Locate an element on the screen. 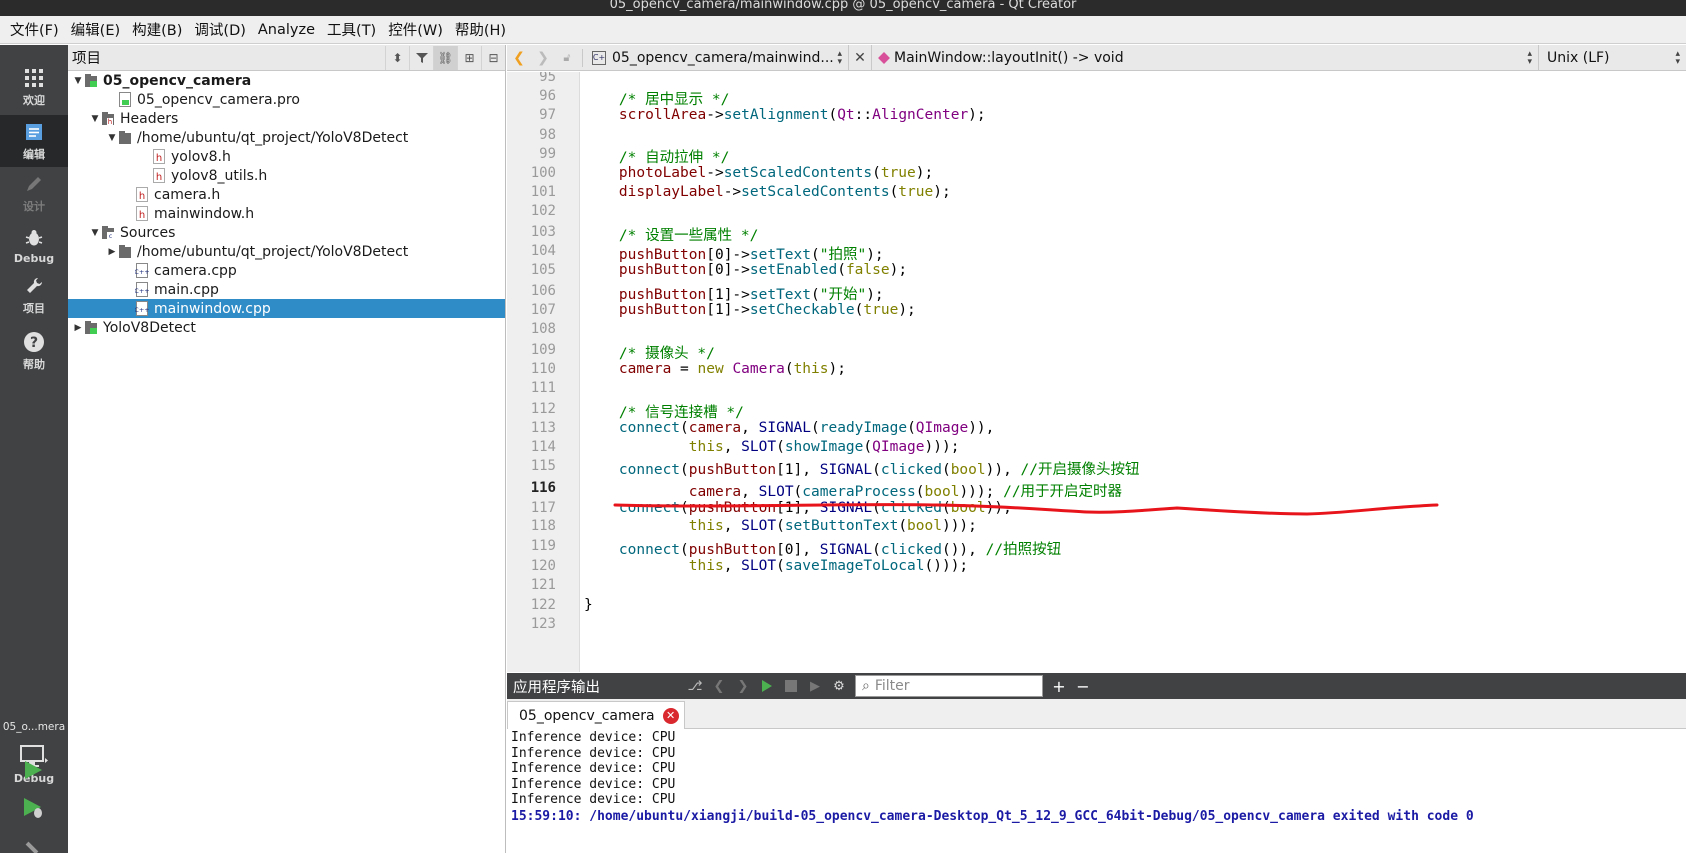  tree-item: h camera.h is located at coordinates (286, 194).